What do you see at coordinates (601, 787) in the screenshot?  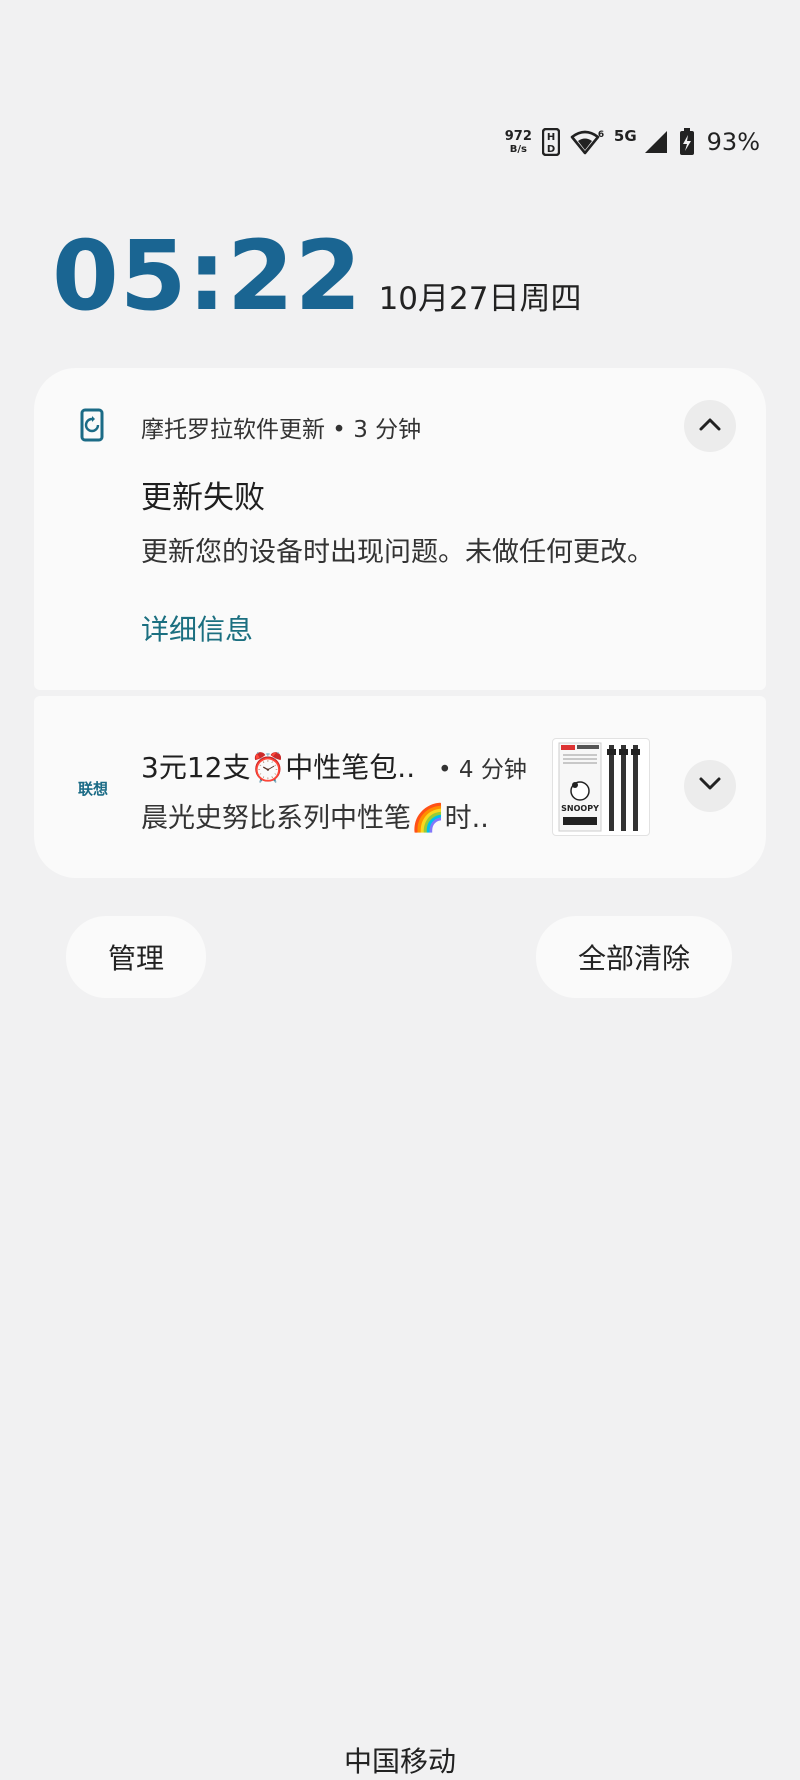 I see `product-thumbnail: SNOOPY` at bounding box center [601, 787].